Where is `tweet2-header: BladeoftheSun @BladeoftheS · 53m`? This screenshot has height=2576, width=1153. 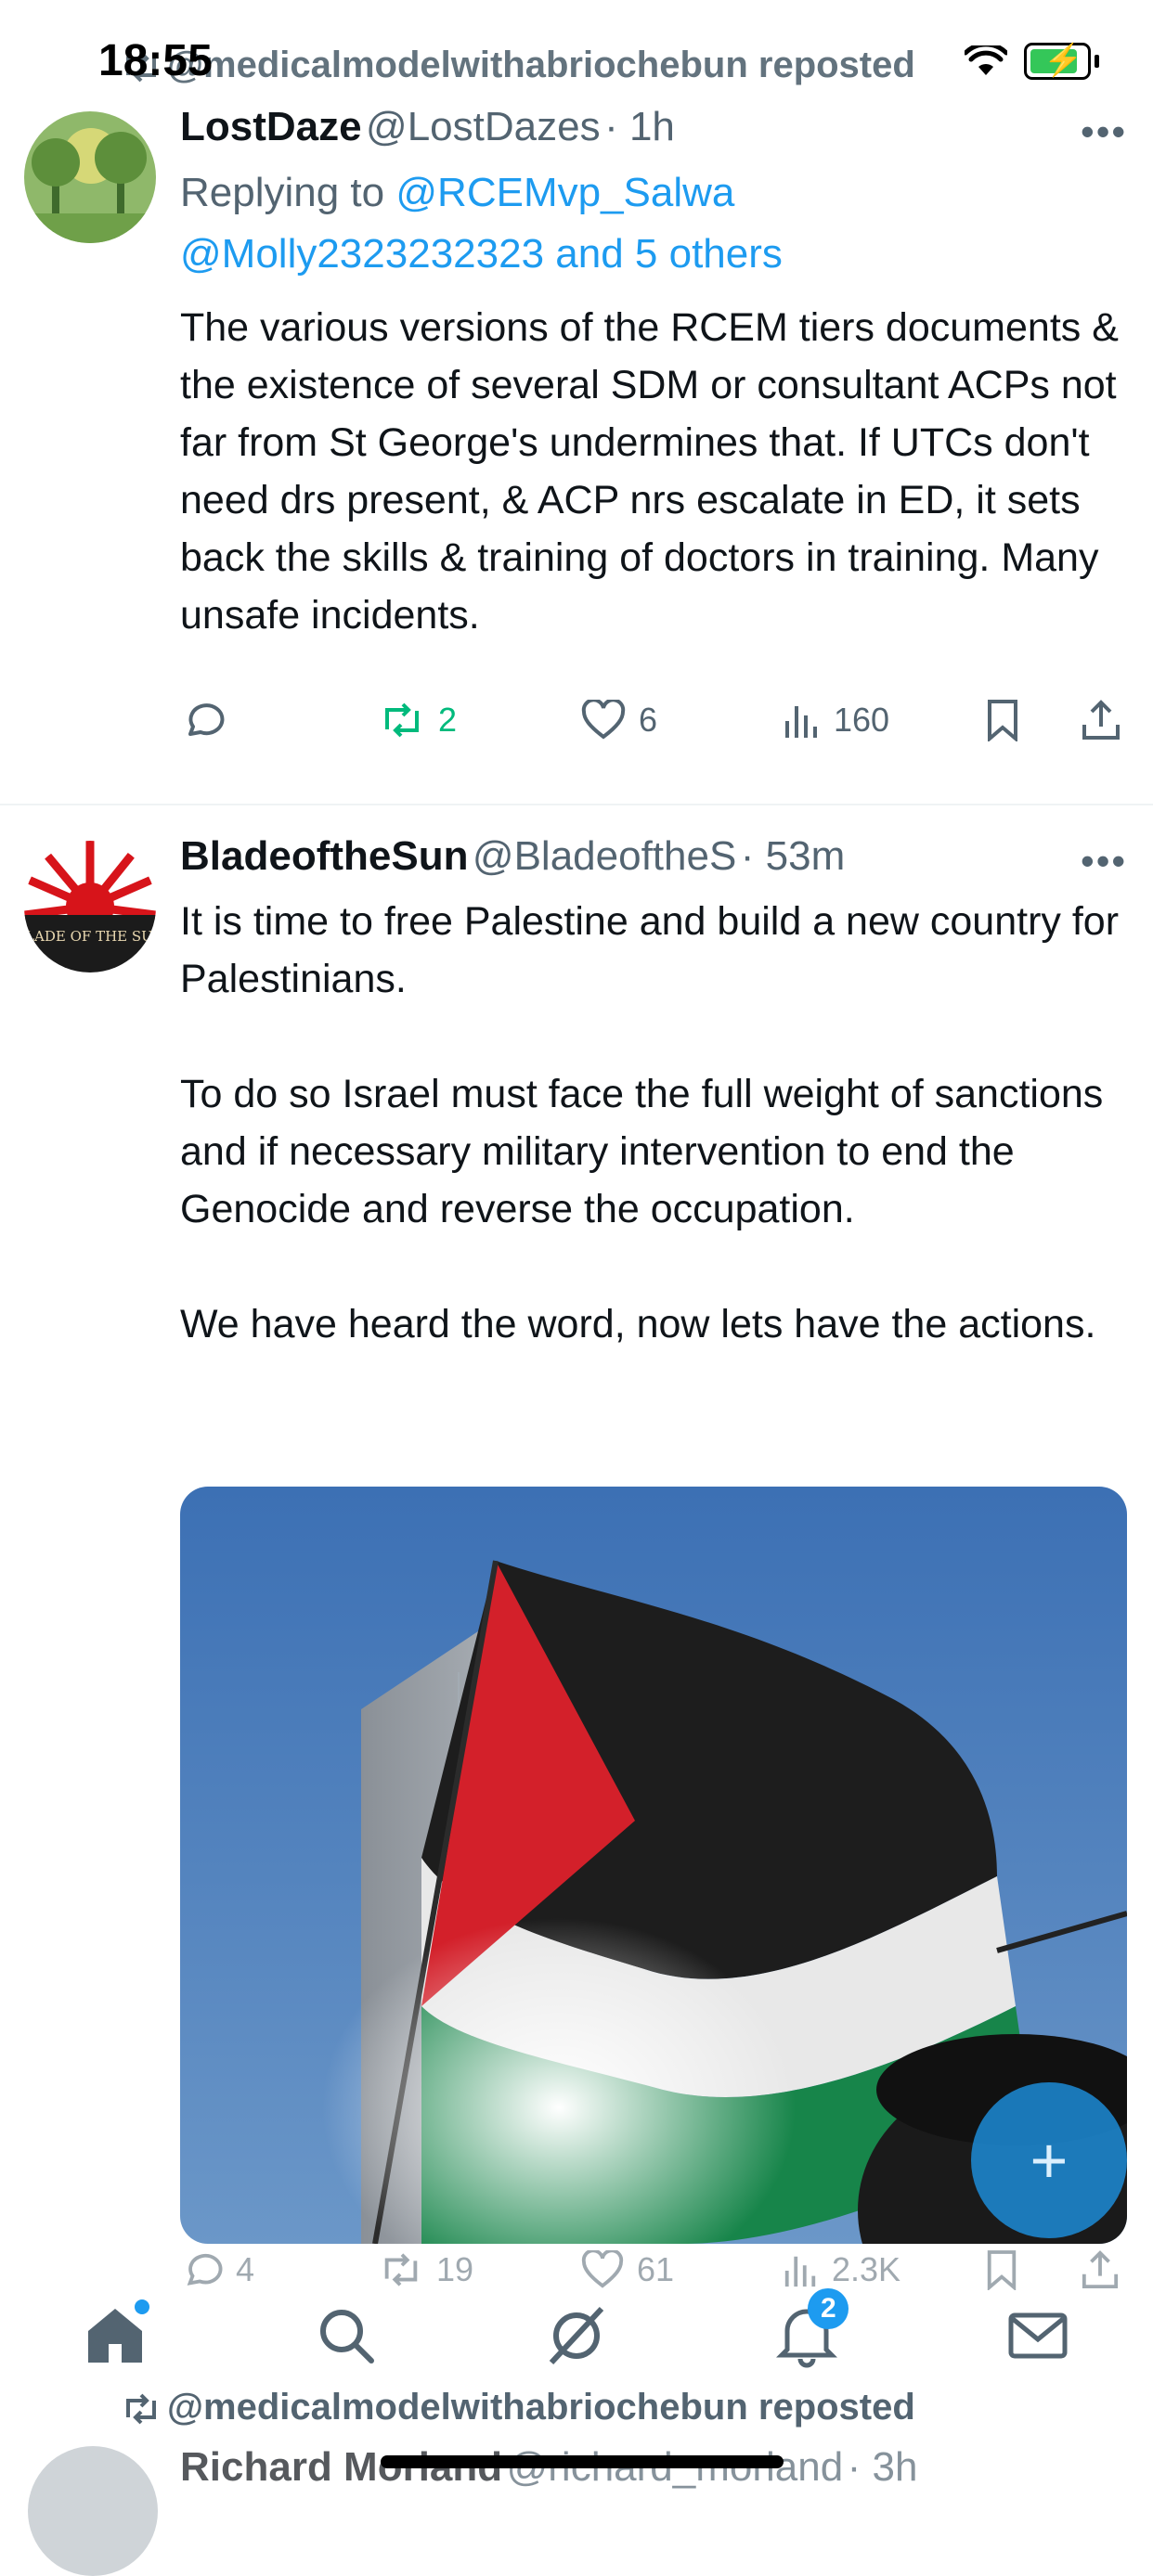
tweet2-header: BladeoftheSun @BladeoftheS · 53m is located at coordinates (512, 856).